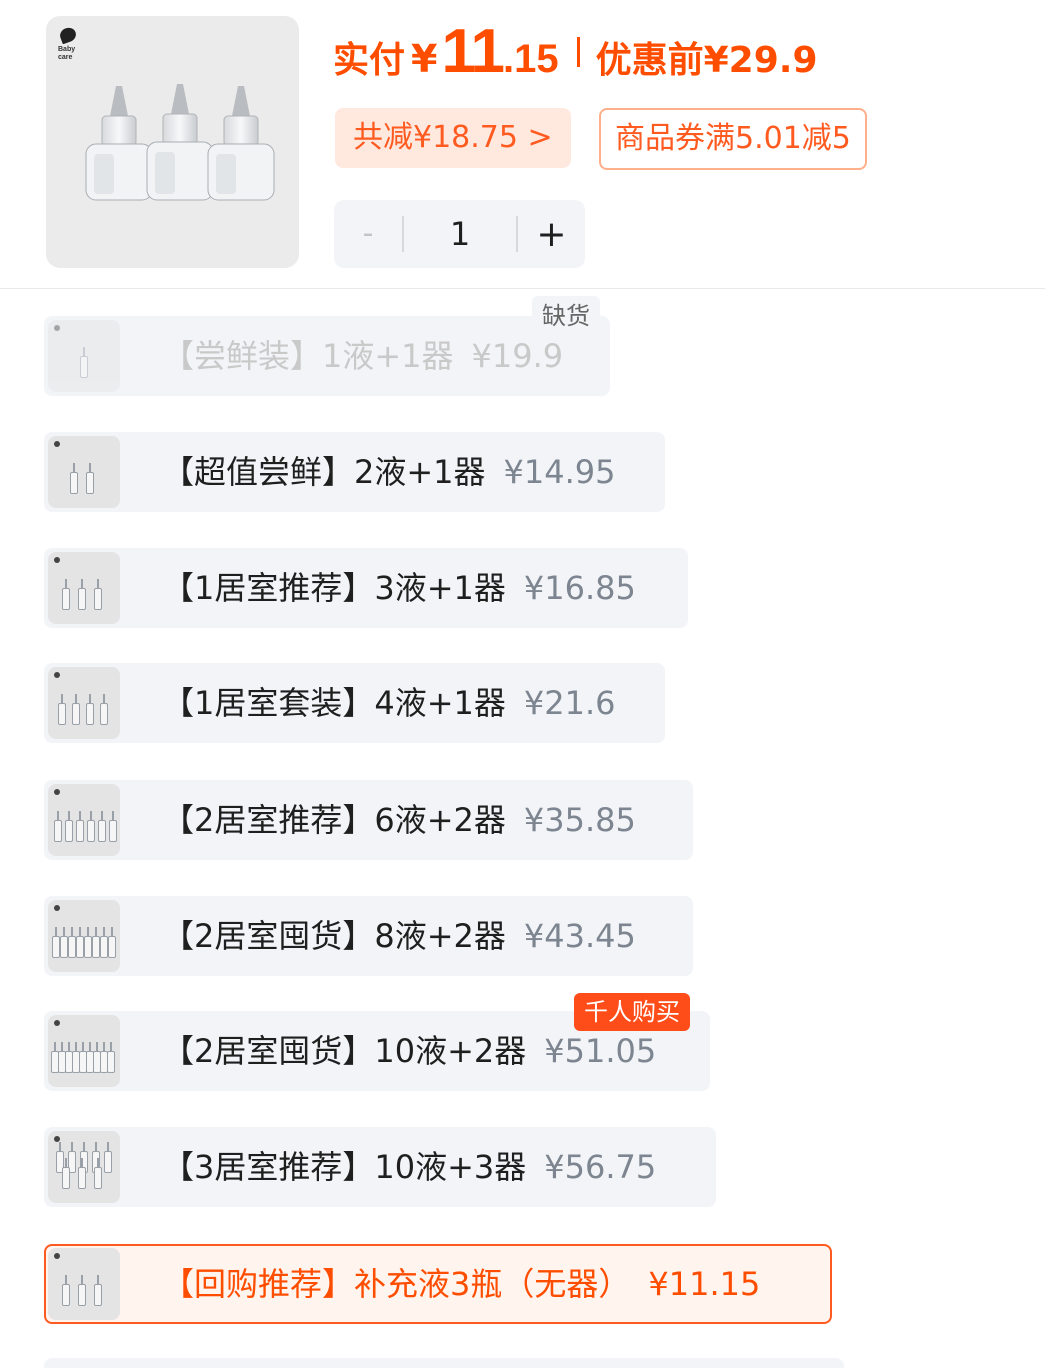 This screenshot has width=1045, height=1368. Describe the element at coordinates (453, 138) in the screenshot. I see `total-reduction-badge: 共减¥18.75 >` at that location.